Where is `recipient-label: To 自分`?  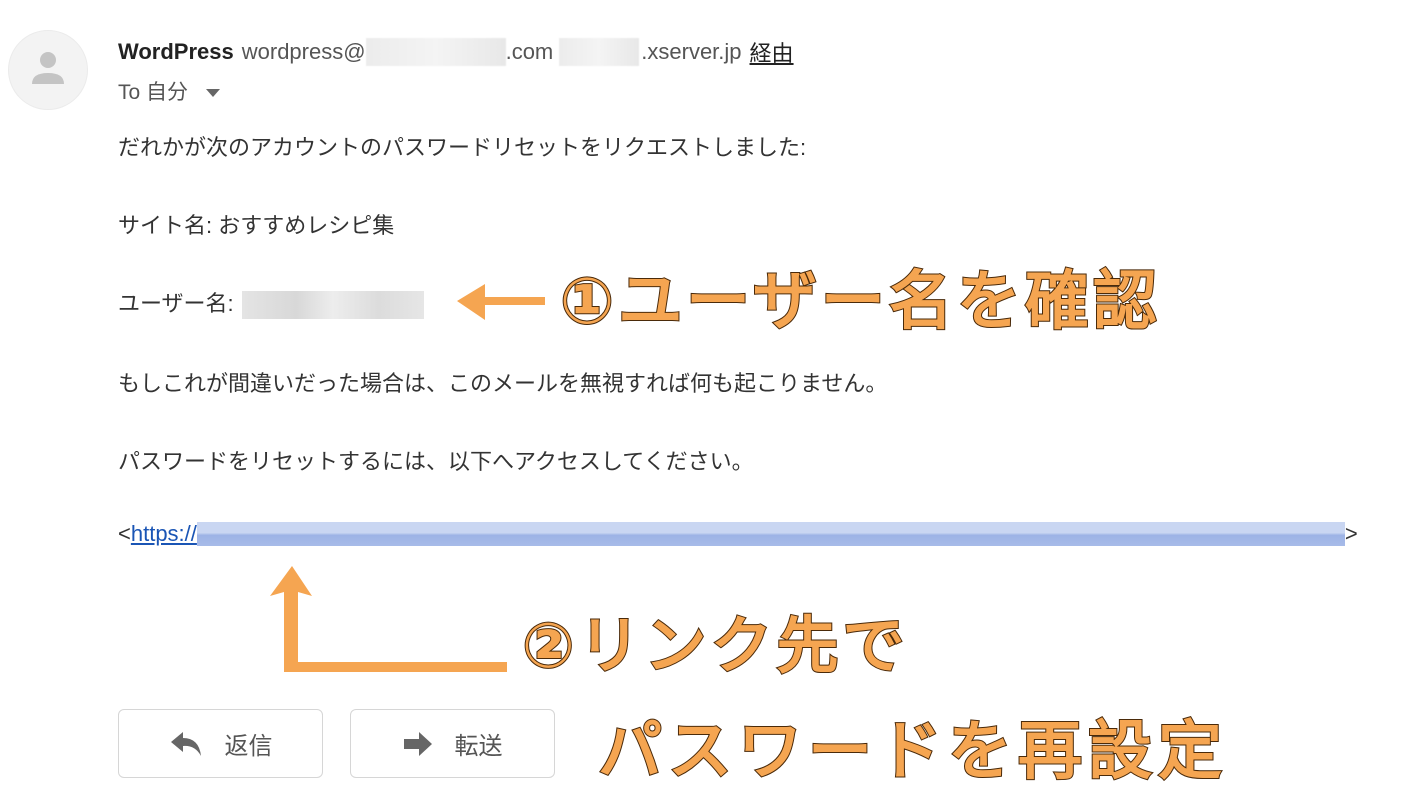
recipient-label: To 自分 is located at coordinates (153, 92).